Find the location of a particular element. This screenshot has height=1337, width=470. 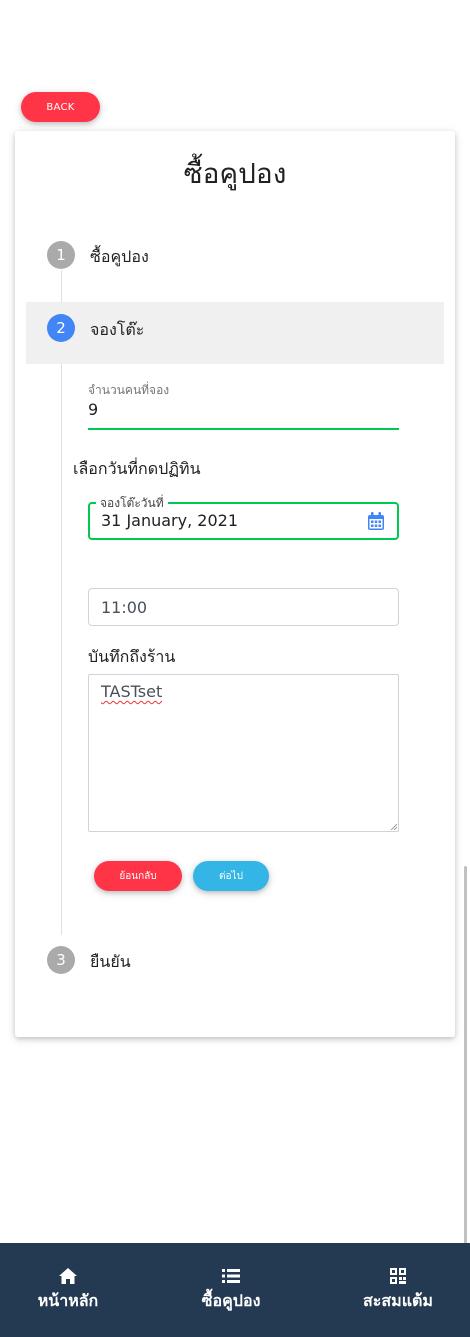

calendar-icon is located at coordinates (376, 521).